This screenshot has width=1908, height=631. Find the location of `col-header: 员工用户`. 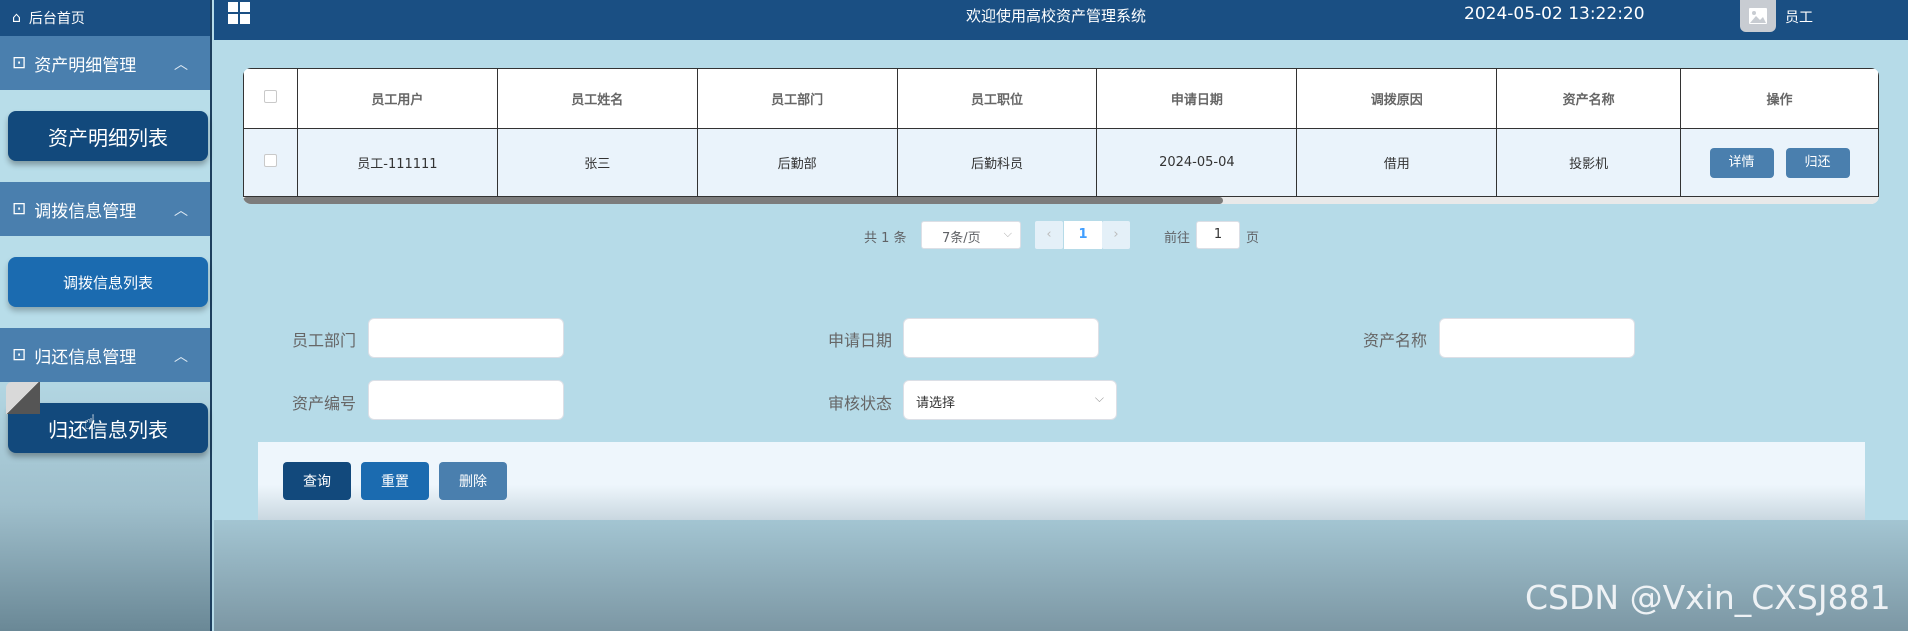

col-header: 员工用户 is located at coordinates (397, 98).